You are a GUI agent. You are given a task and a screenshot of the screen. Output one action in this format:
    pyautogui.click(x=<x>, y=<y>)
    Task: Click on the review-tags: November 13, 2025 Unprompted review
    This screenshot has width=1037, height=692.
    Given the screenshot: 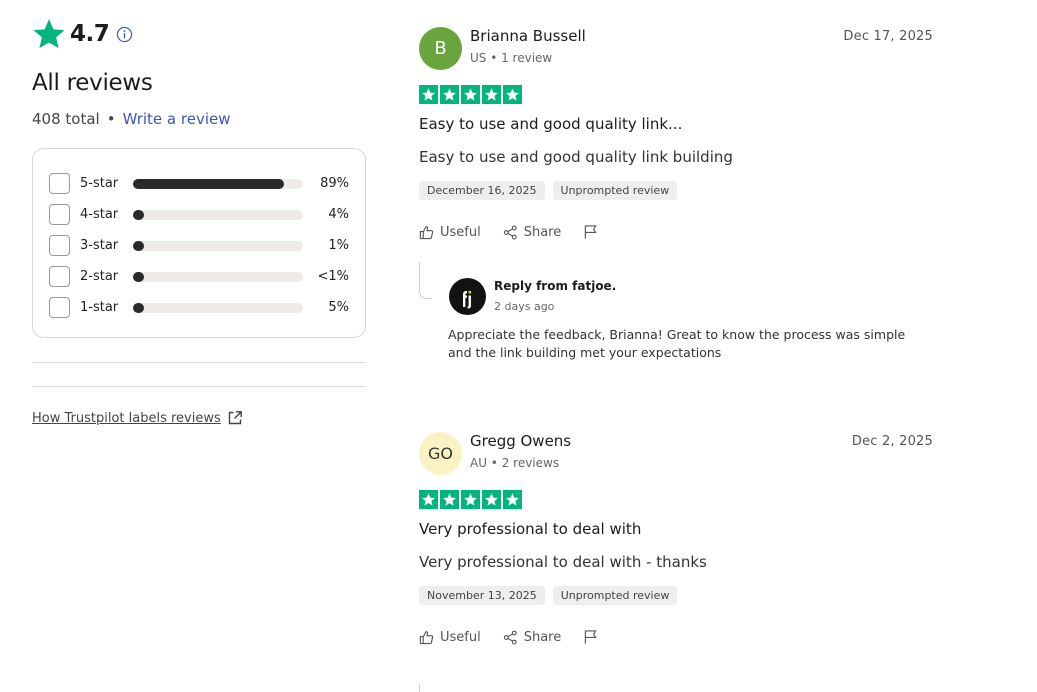 What is the action you would take?
    pyautogui.click(x=676, y=595)
    